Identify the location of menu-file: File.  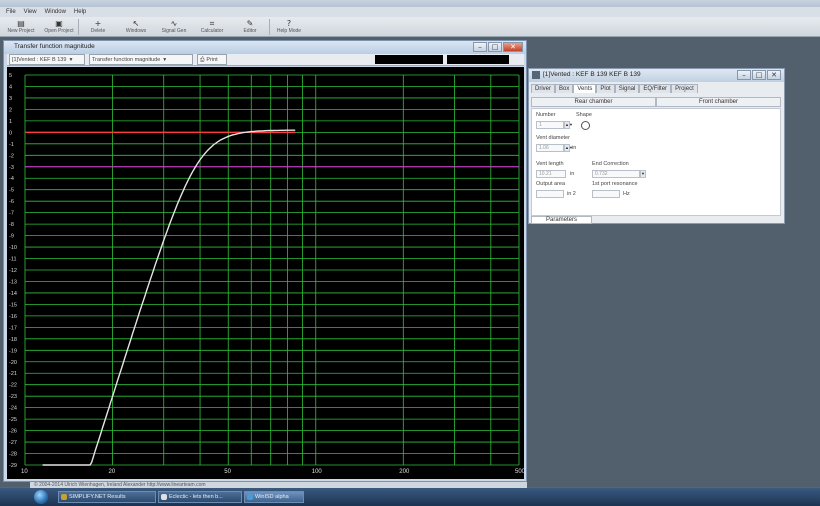
(11, 12).